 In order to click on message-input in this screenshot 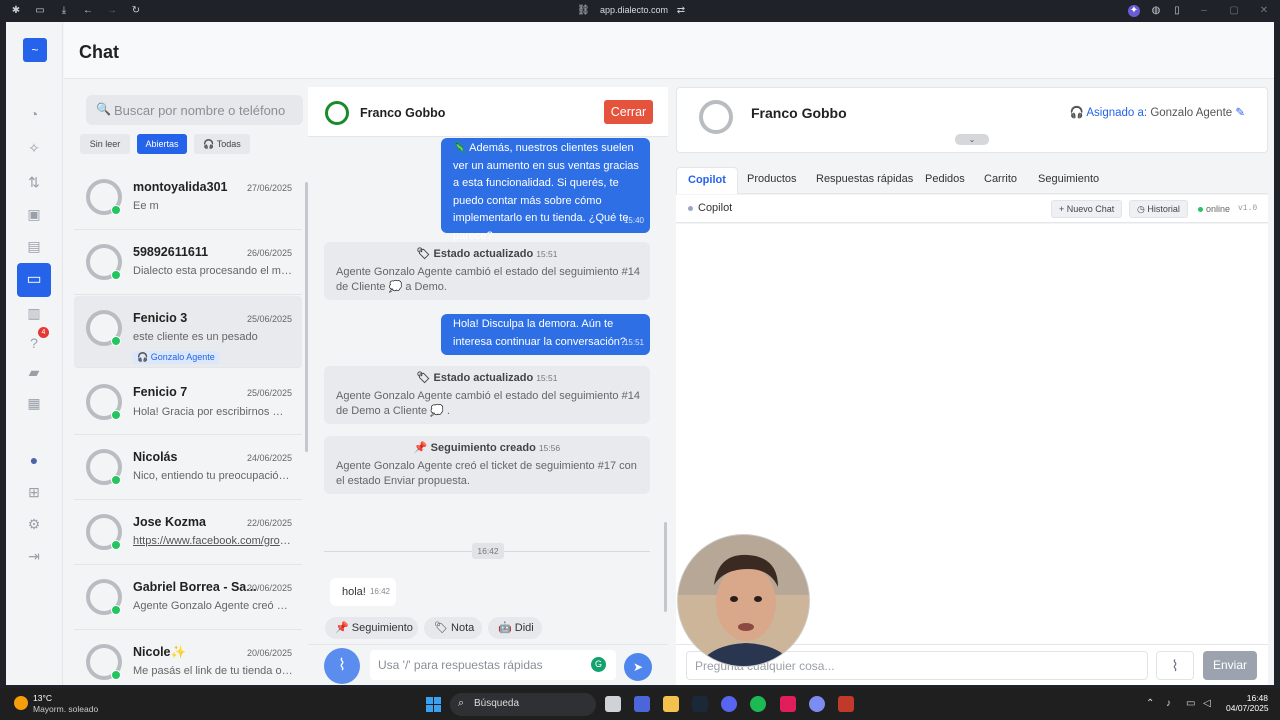, I will do `click(480, 665)`.